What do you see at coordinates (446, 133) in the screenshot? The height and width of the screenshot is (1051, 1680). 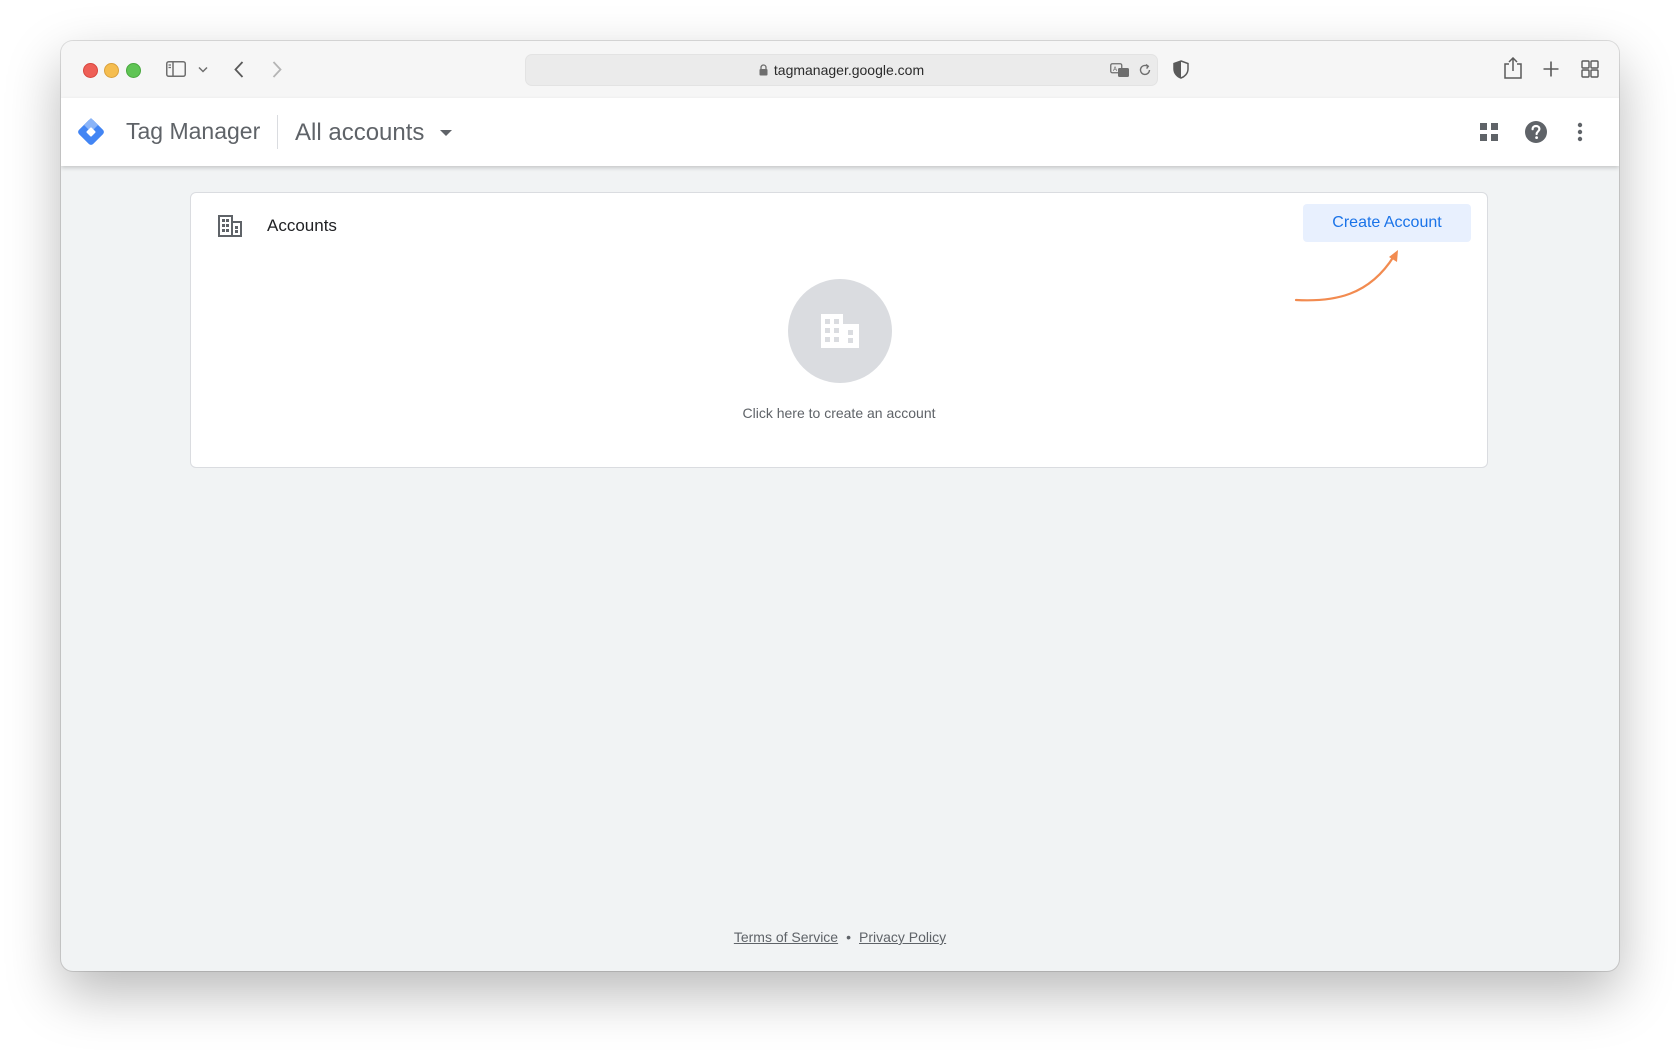 I see `dropdown-arrow-icon` at bounding box center [446, 133].